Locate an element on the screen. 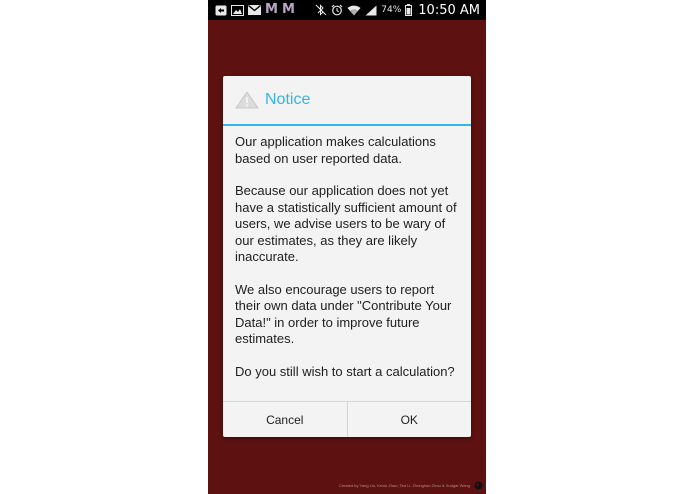 The image size is (695, 494). clock: 10:50 AM is located at coordinates (449, 10).